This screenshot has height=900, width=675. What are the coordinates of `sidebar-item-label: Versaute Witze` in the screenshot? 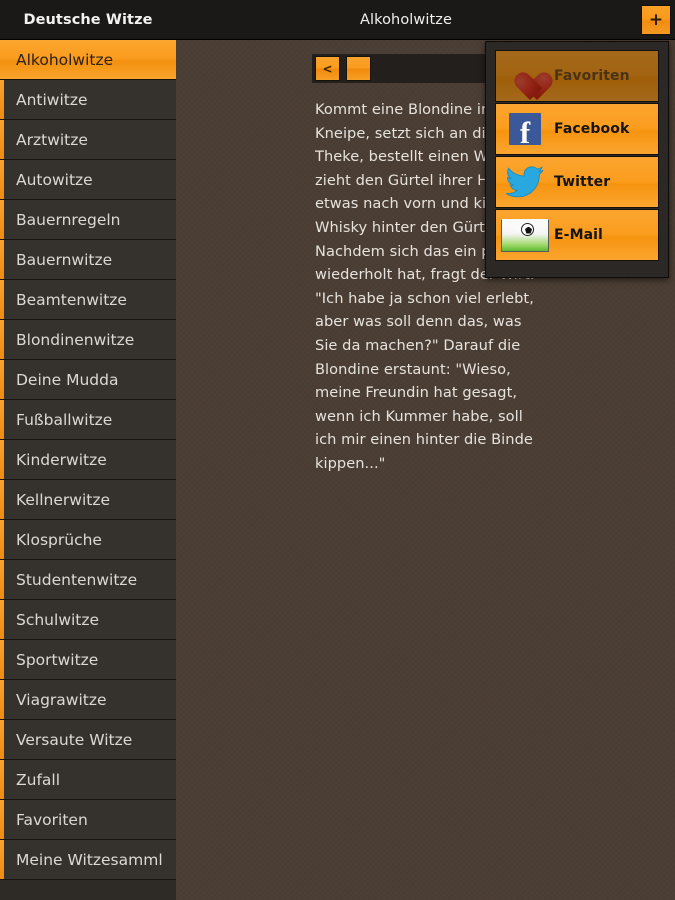 It's located at (74, 739).